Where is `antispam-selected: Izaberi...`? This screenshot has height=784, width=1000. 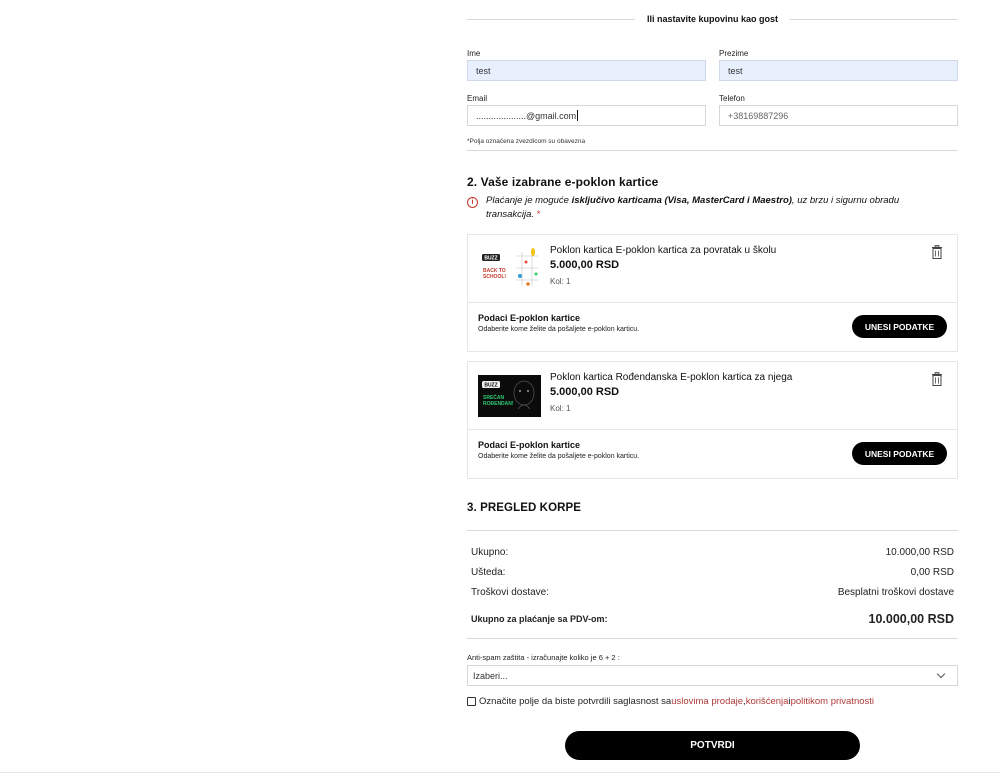
antispam-selected: Izaberi... is located at coordinates (490, 675).